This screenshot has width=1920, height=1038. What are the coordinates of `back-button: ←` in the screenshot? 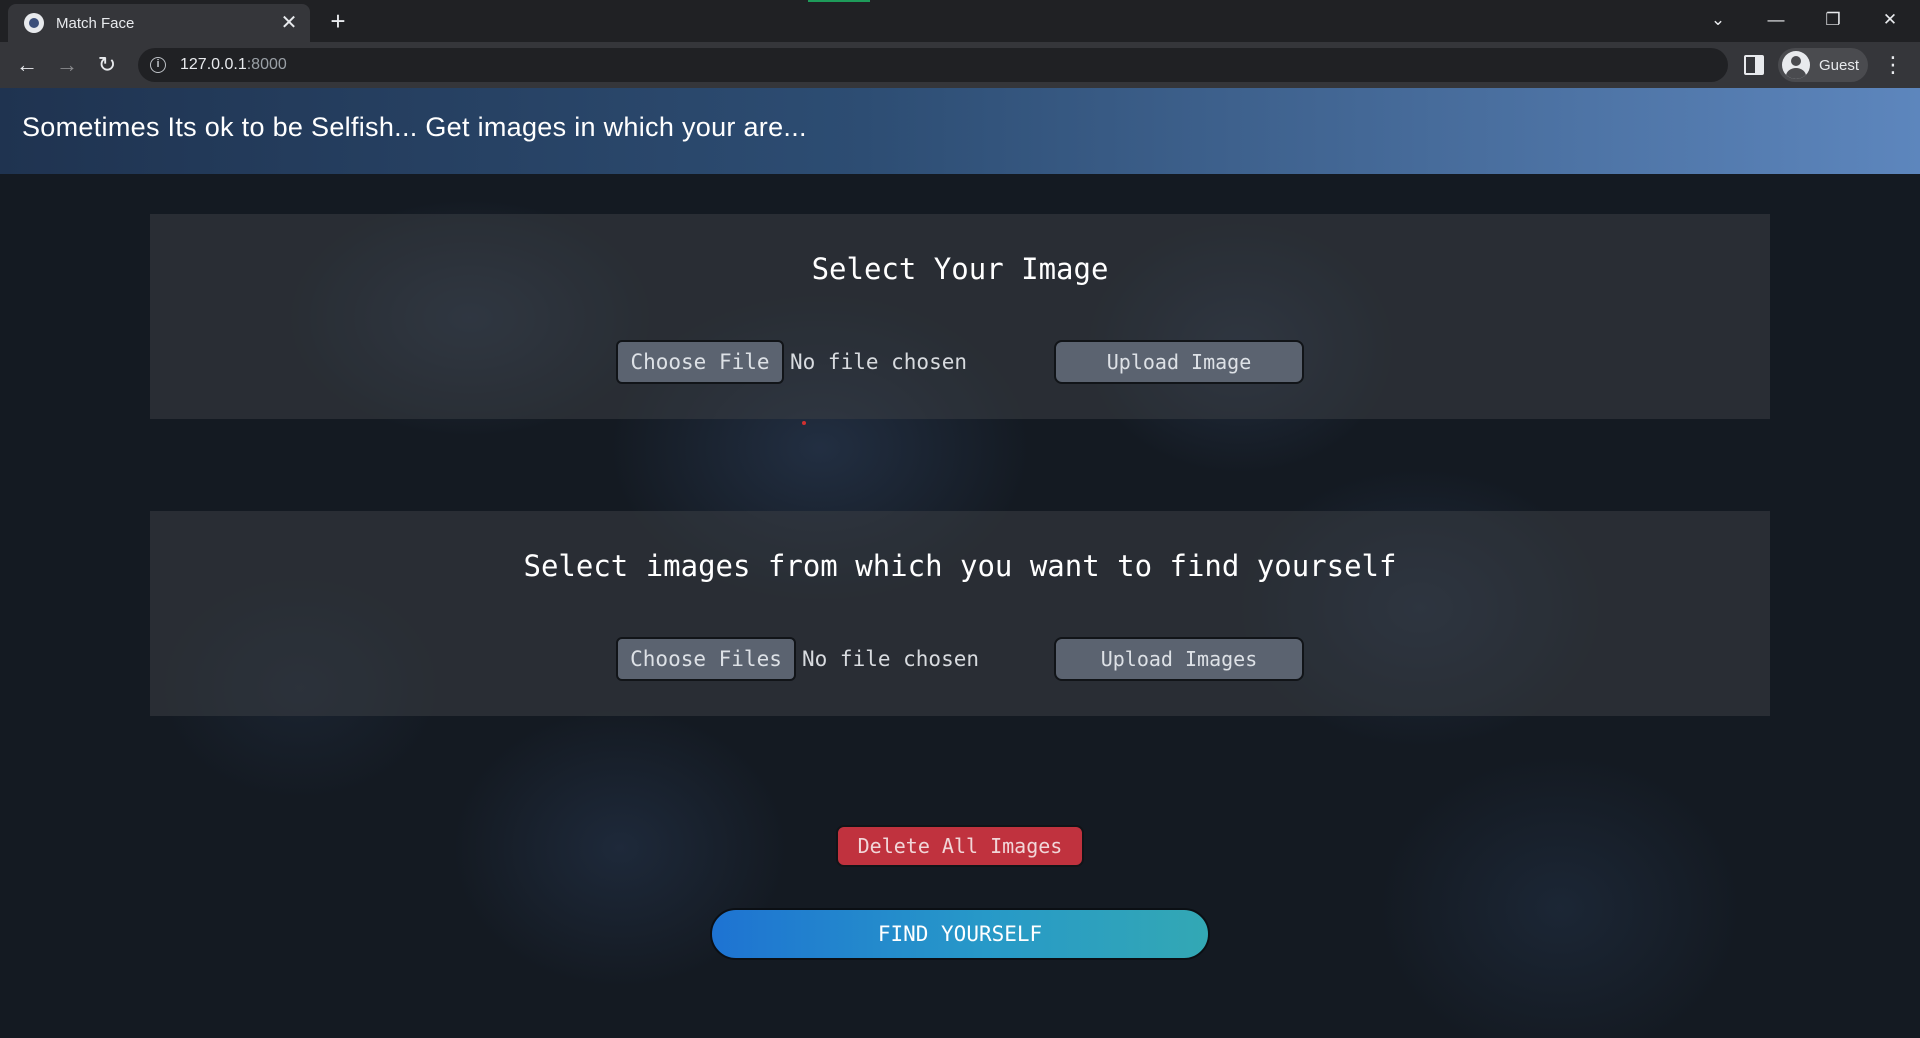 It's located at (27, 65).